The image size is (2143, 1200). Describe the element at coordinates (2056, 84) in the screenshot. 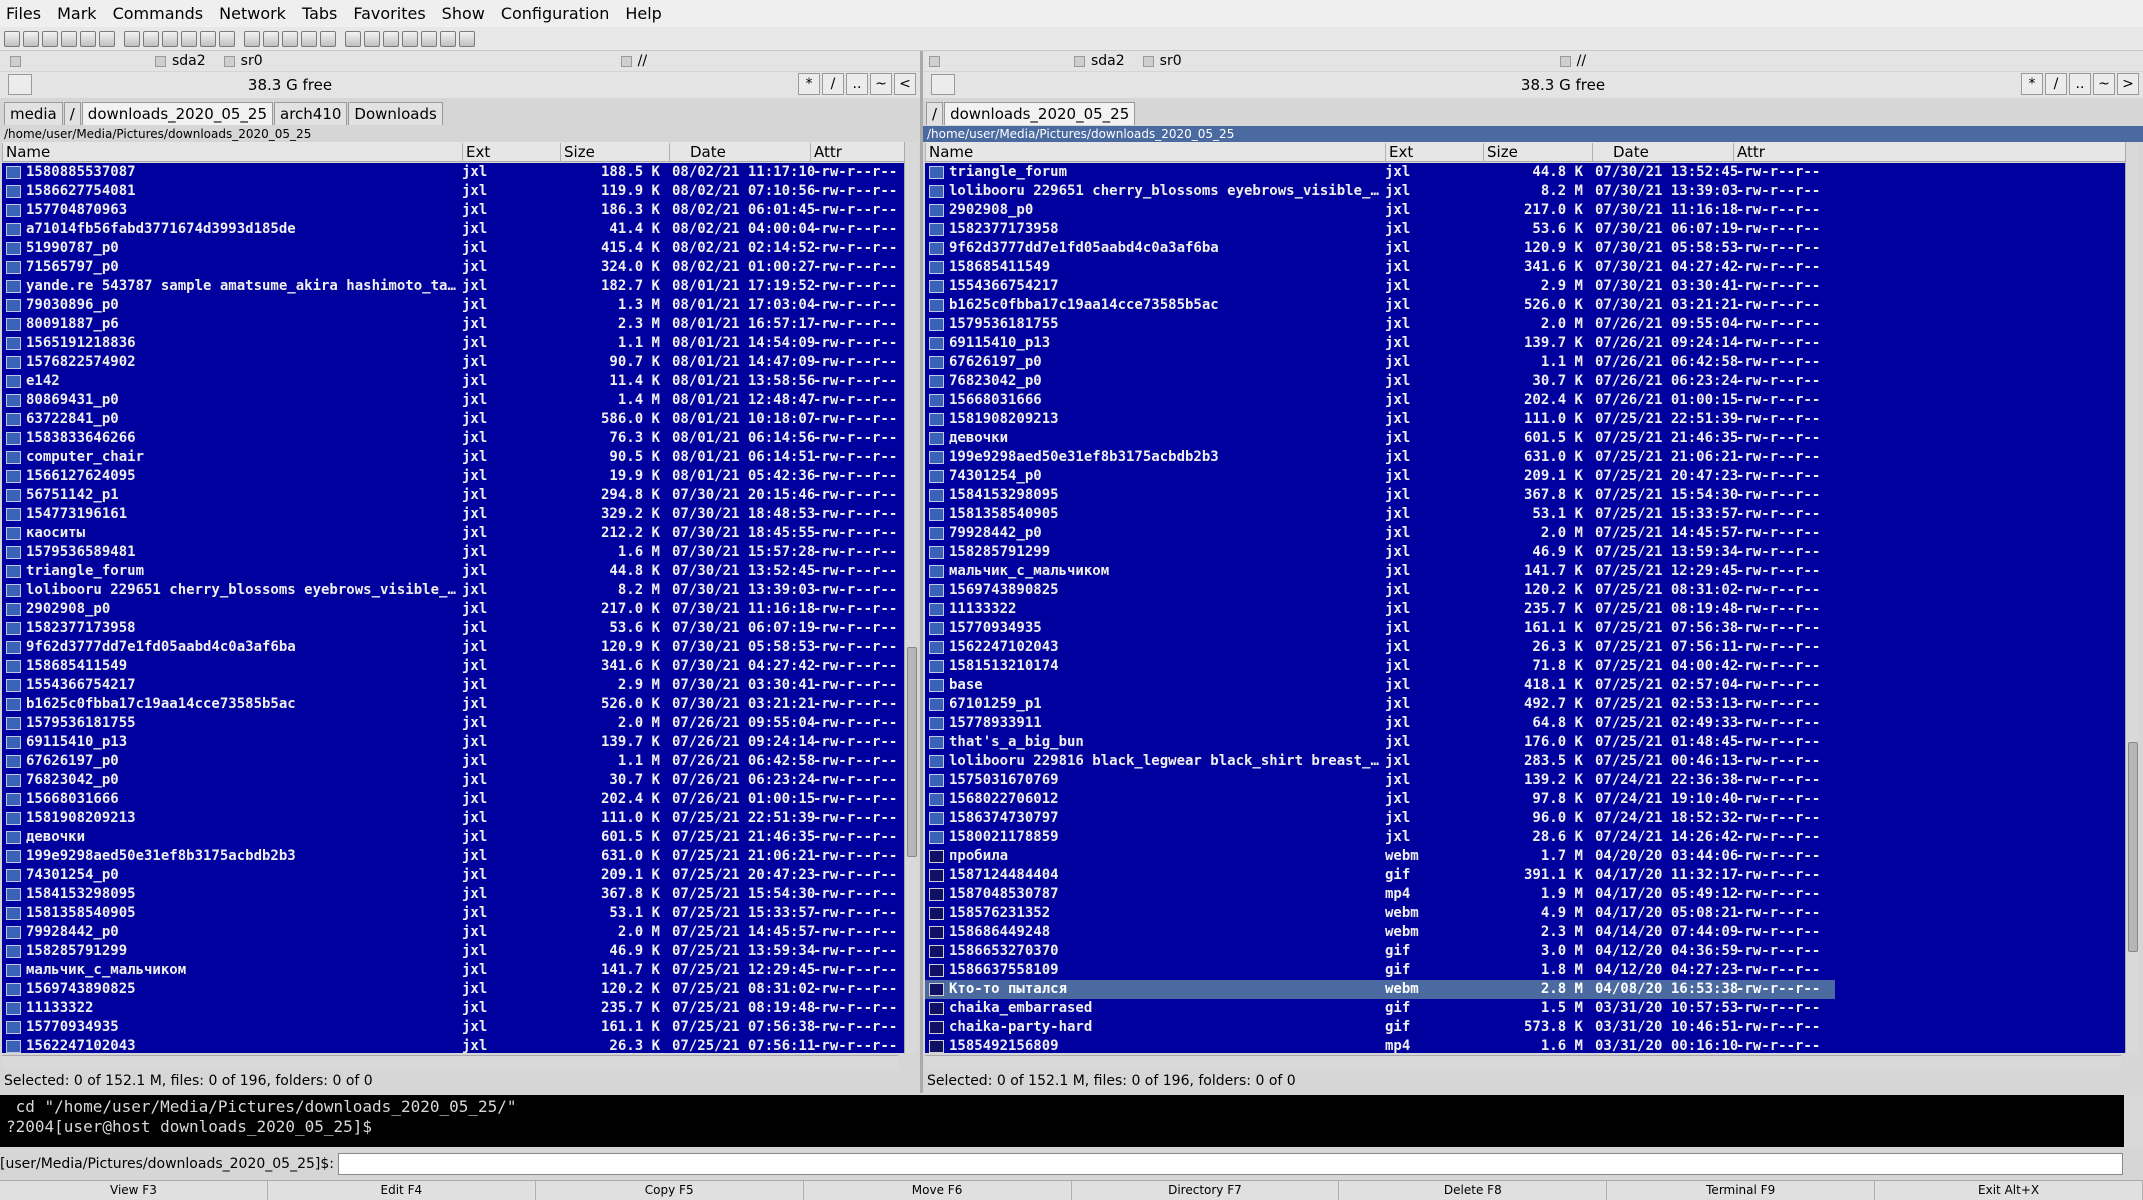

I see `right-nav-button-2: /` at that location.